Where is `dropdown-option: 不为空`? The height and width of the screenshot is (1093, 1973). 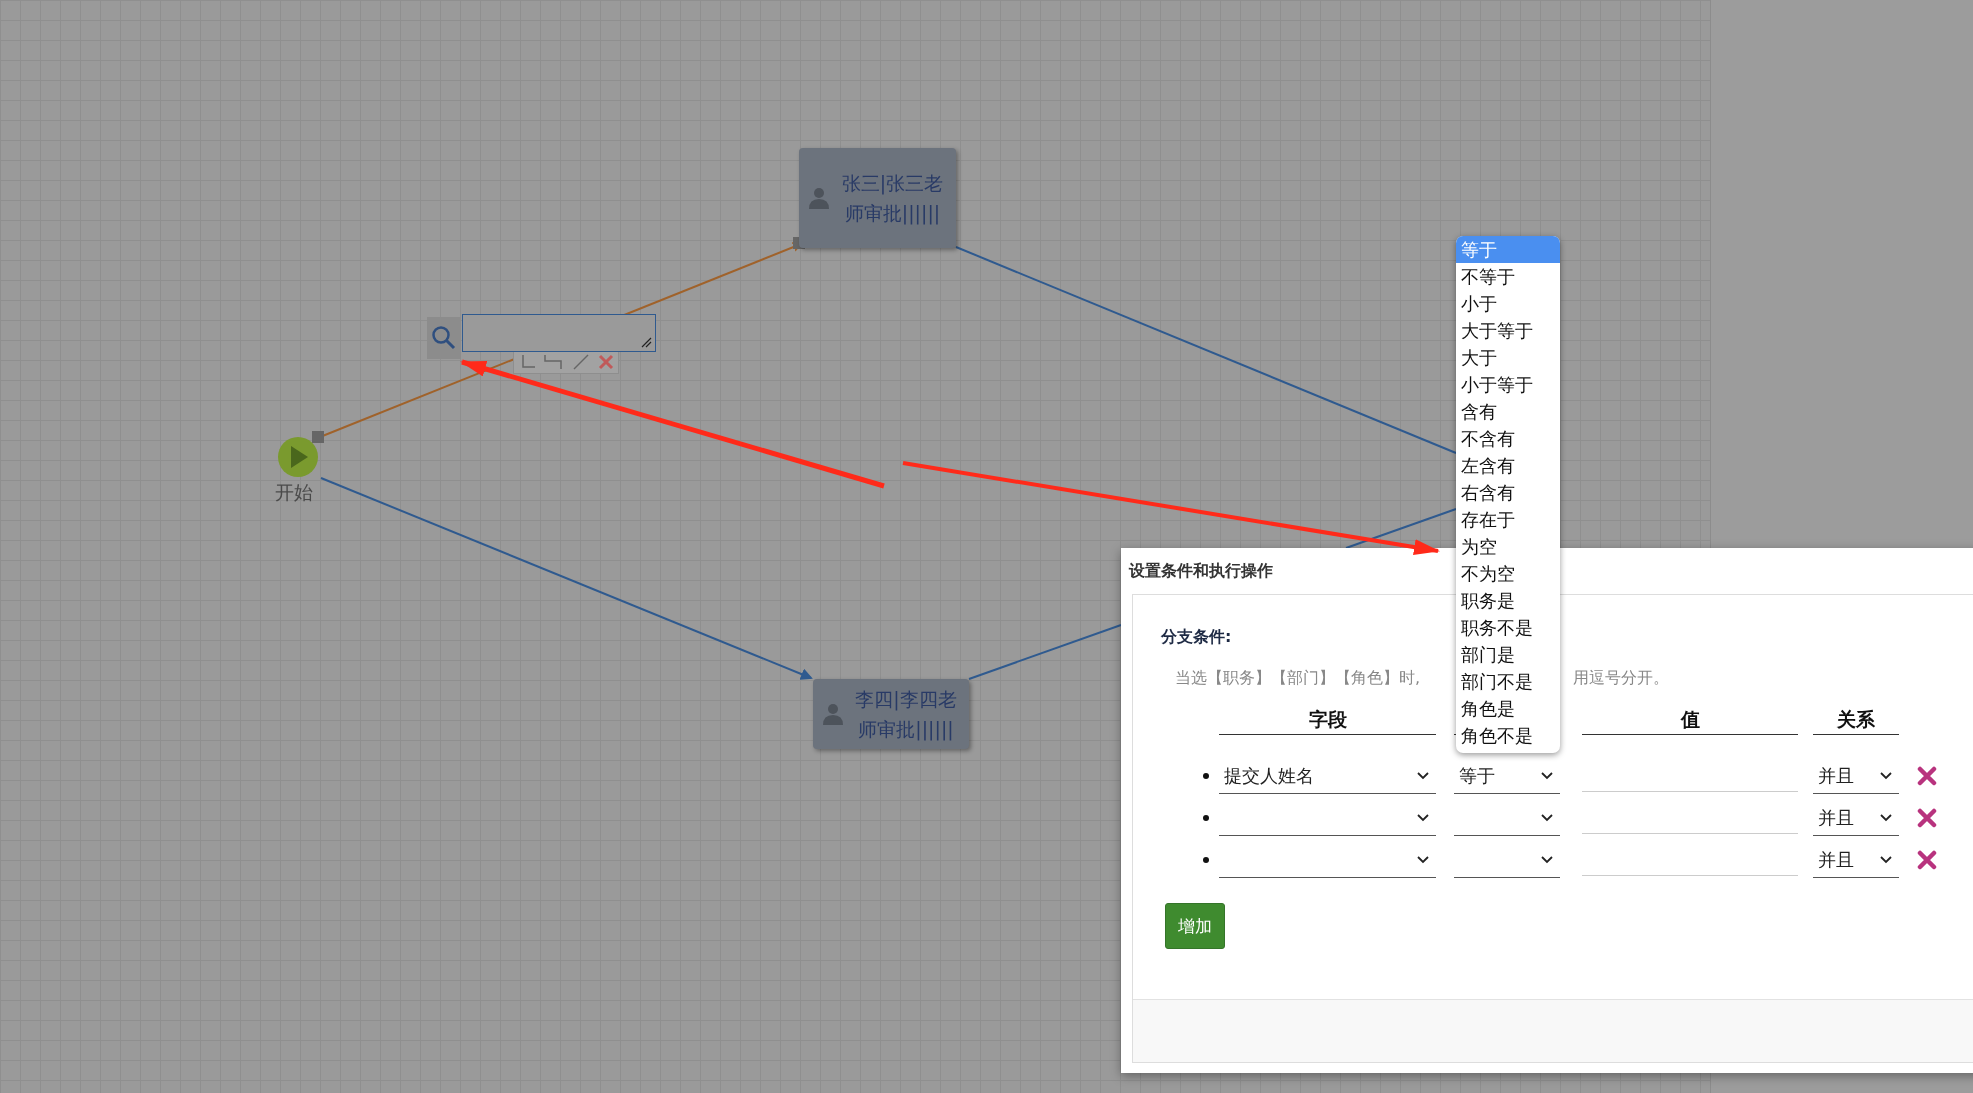 dropdown-option: 不为空 is located at coordinates (1508, 573).